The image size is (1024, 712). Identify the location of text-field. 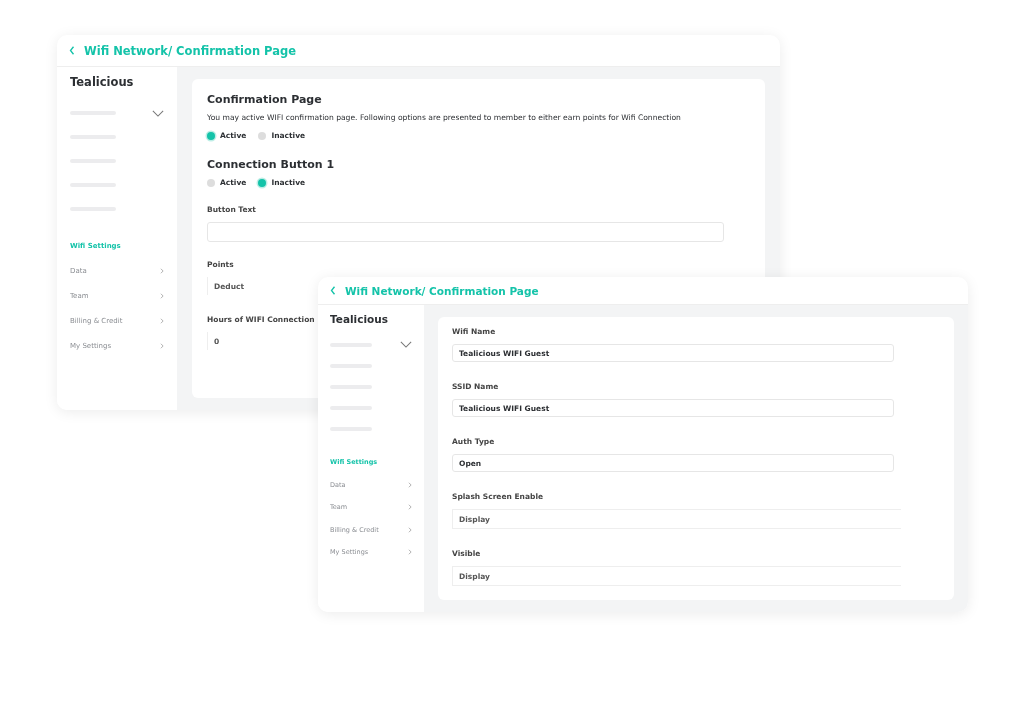
(465, 232).